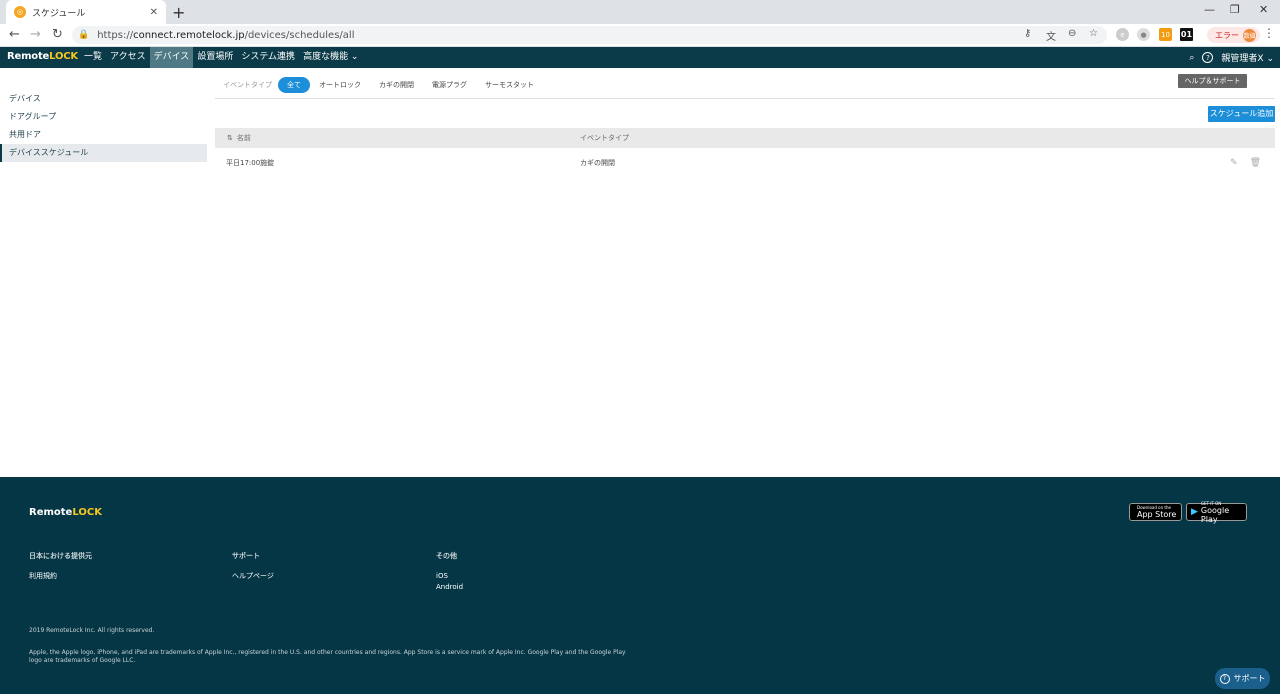 The width and height of the screenshot is (1280, 694). I want to click on edit-pencil-icon: ✎, so click(1234, 163).